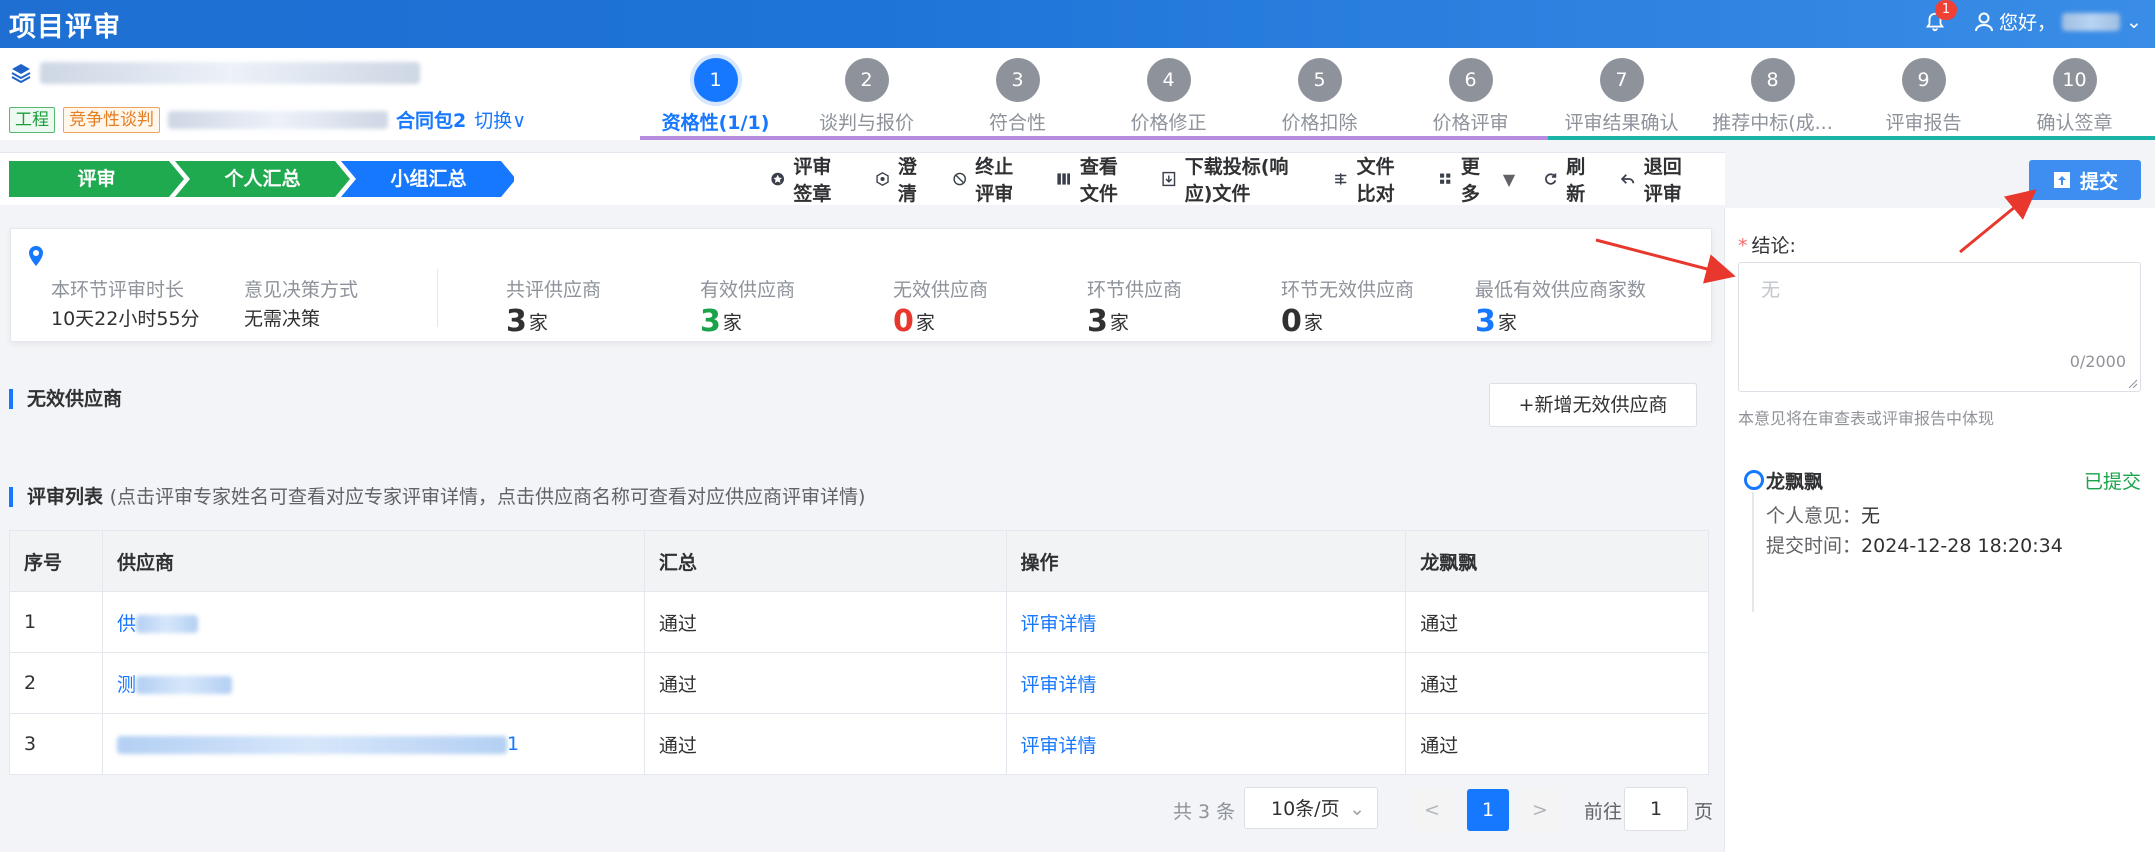  What do you see at coordinates (882, 179) in the screenshot?
I see `clarify-icon` at bounding box center [882, 179].